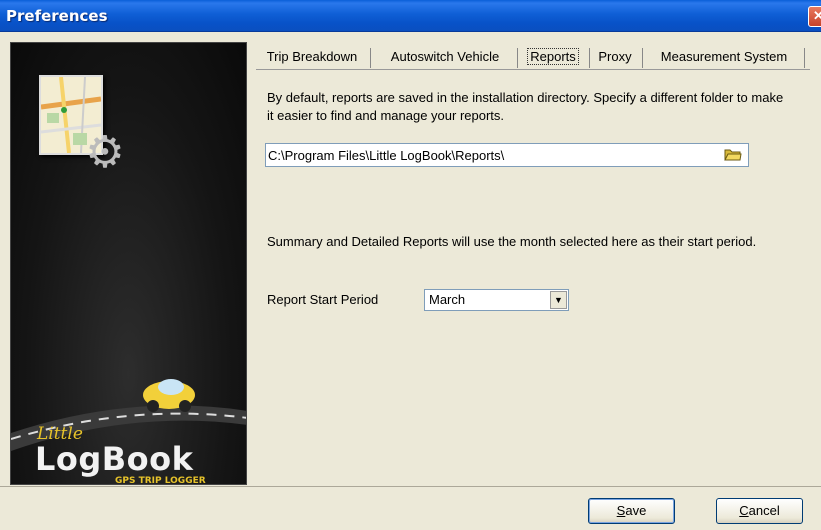  What do you see at coordinates (447, 299) in the screenshot?
I see `selected-month: March` at bounding box center [447, 299].